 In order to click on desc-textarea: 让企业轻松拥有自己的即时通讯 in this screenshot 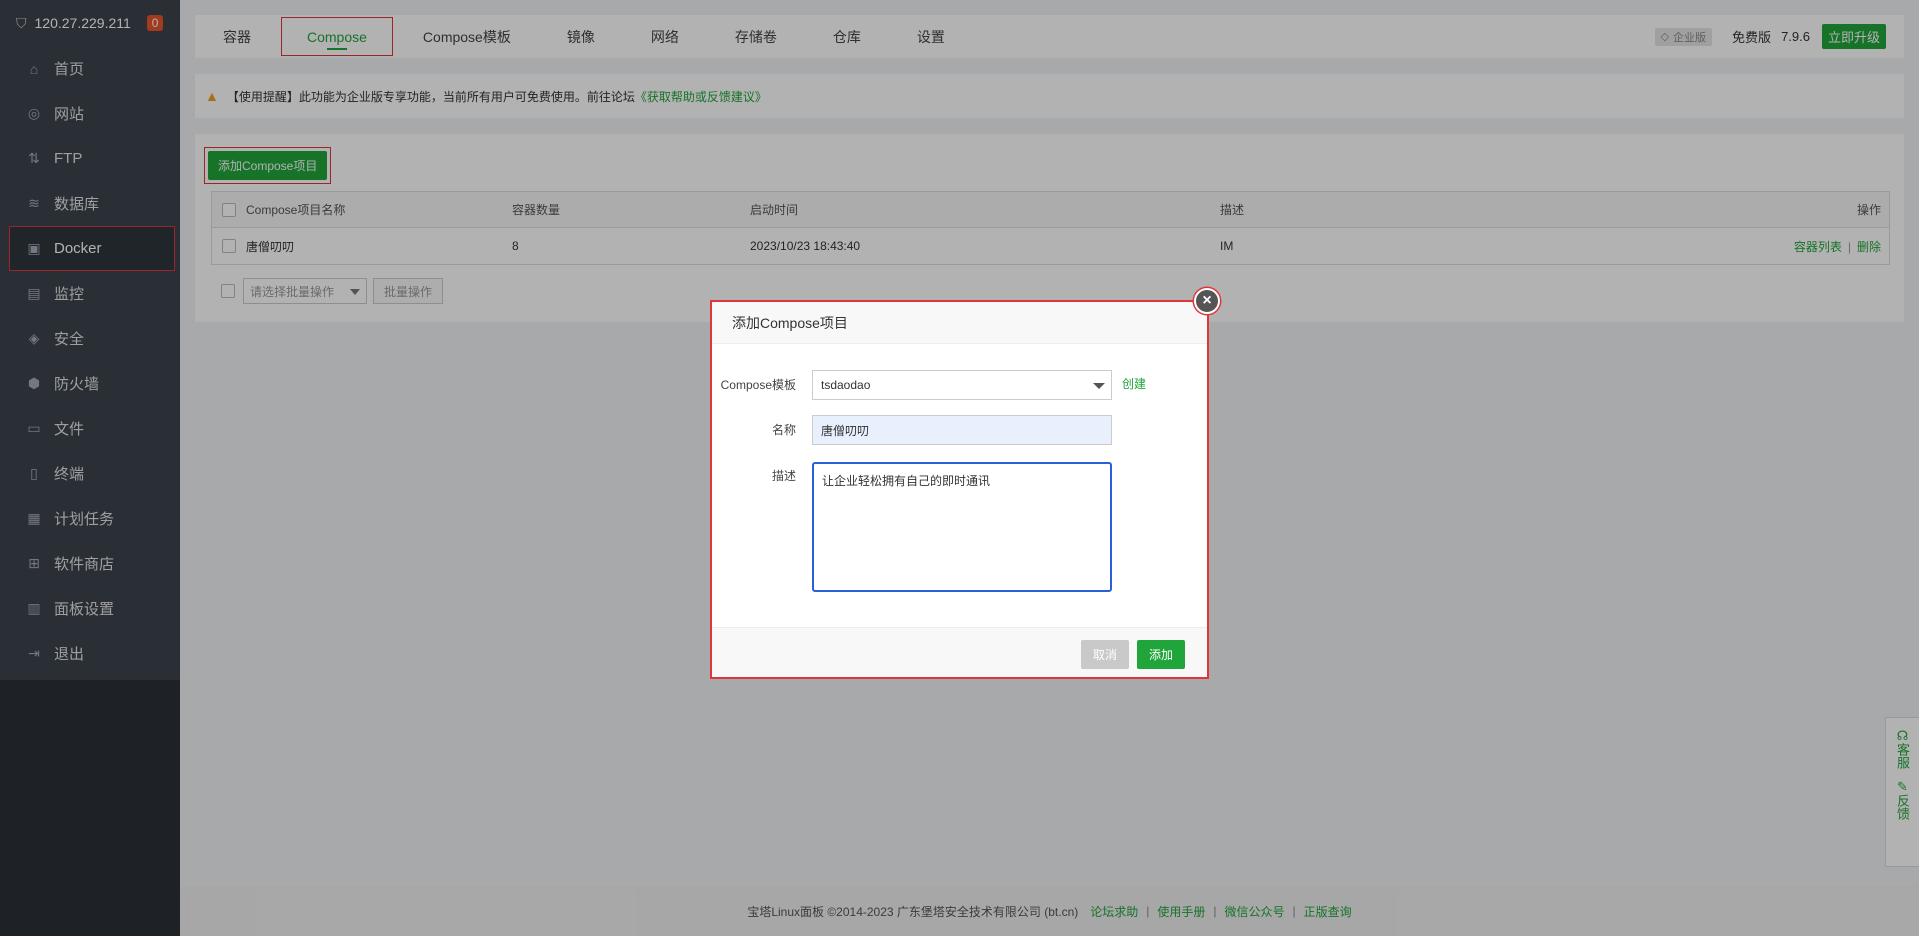, I will do `click(962, 527)`.